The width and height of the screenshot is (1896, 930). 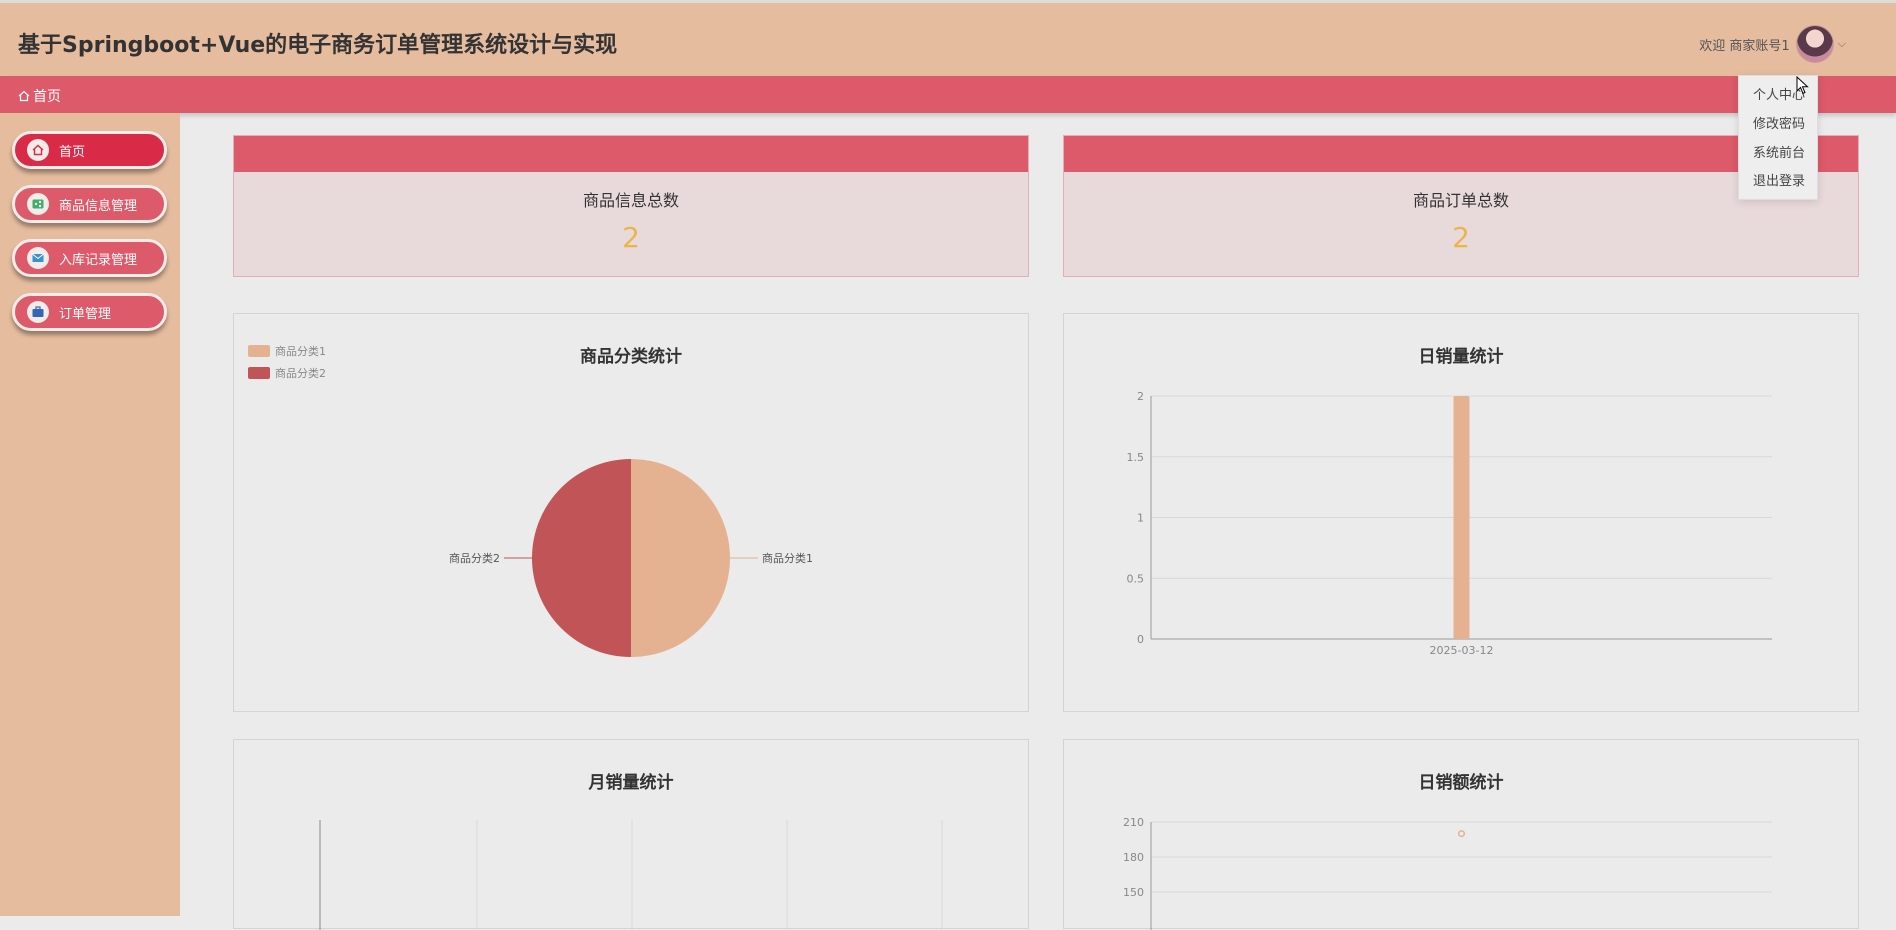 I want to click on y-tick-label: 210, so click(x=1133, y=822).